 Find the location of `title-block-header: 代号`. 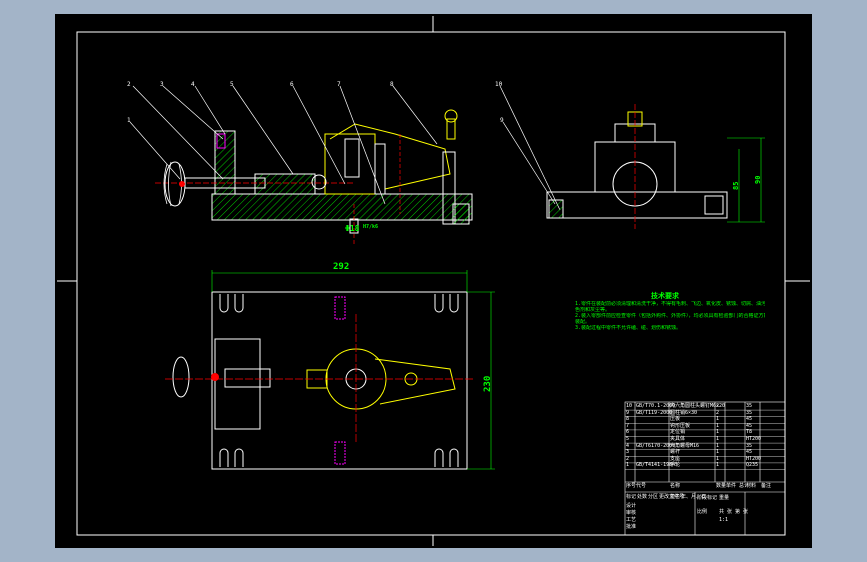

title-block-header: 代号 is located at coordinates (641, 486).